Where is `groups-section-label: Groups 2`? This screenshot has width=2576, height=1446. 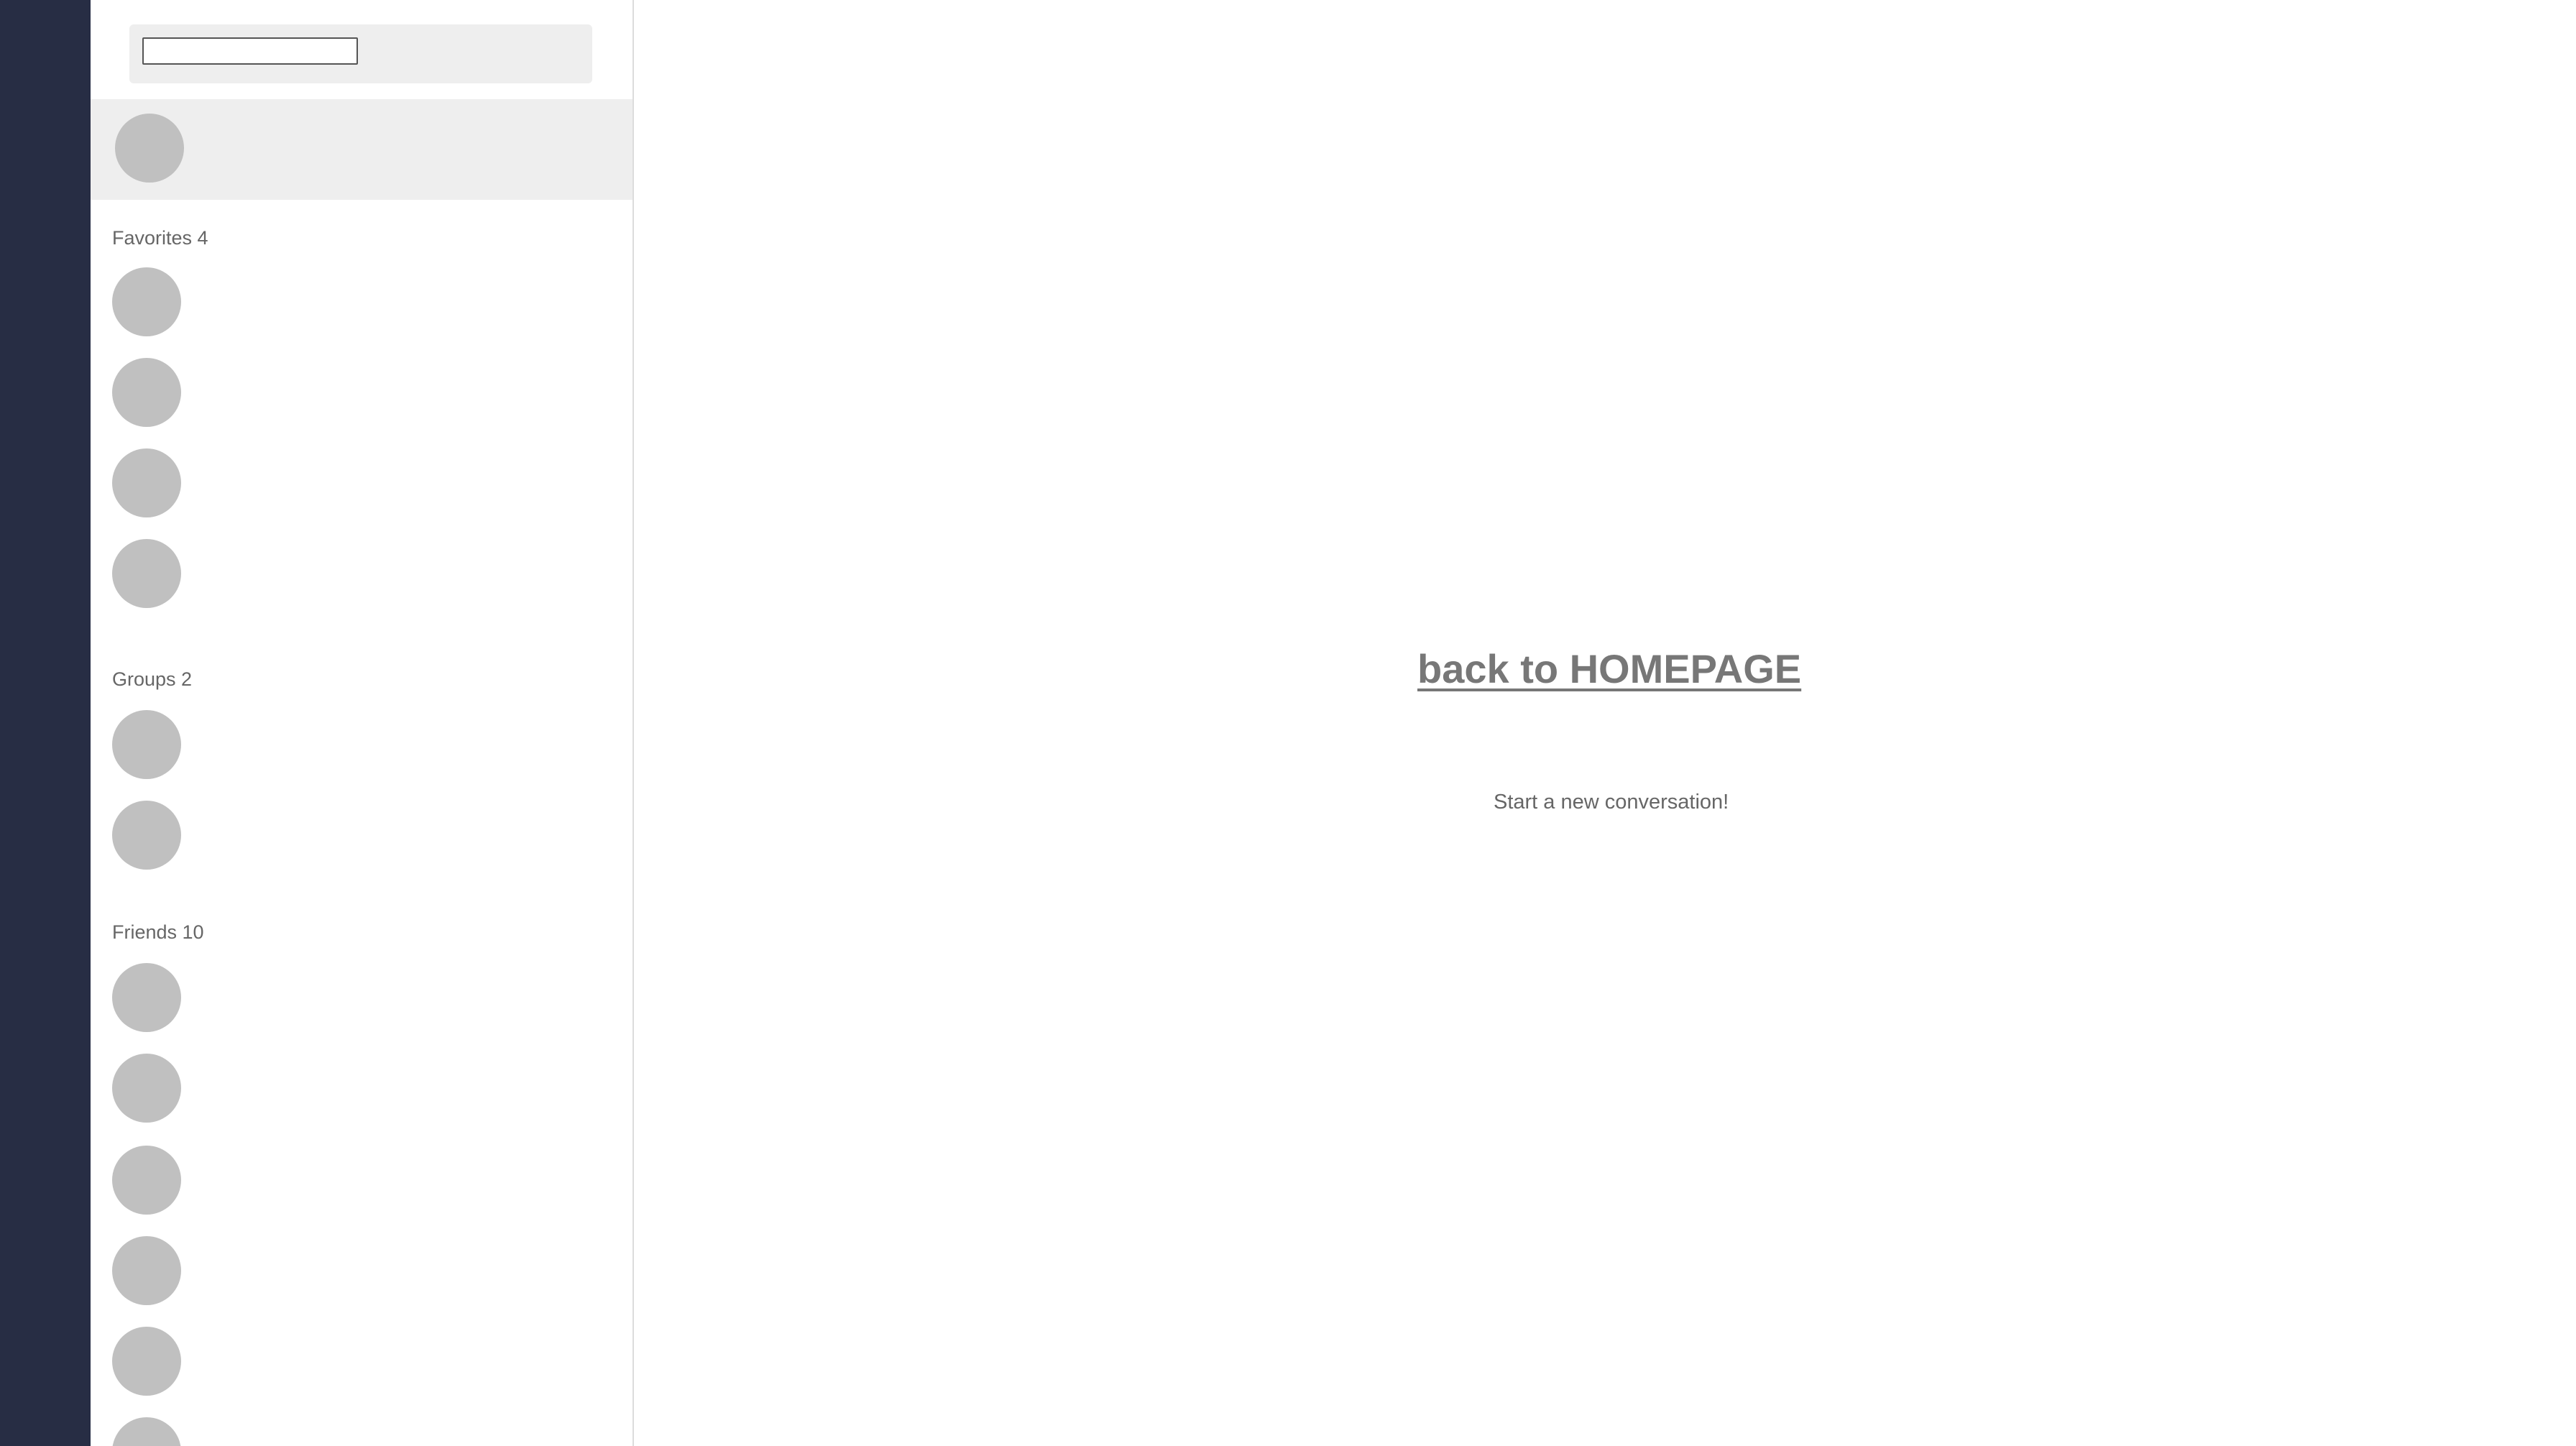 groups-section-label: Groups 2 is located at coordinates (152, 679).